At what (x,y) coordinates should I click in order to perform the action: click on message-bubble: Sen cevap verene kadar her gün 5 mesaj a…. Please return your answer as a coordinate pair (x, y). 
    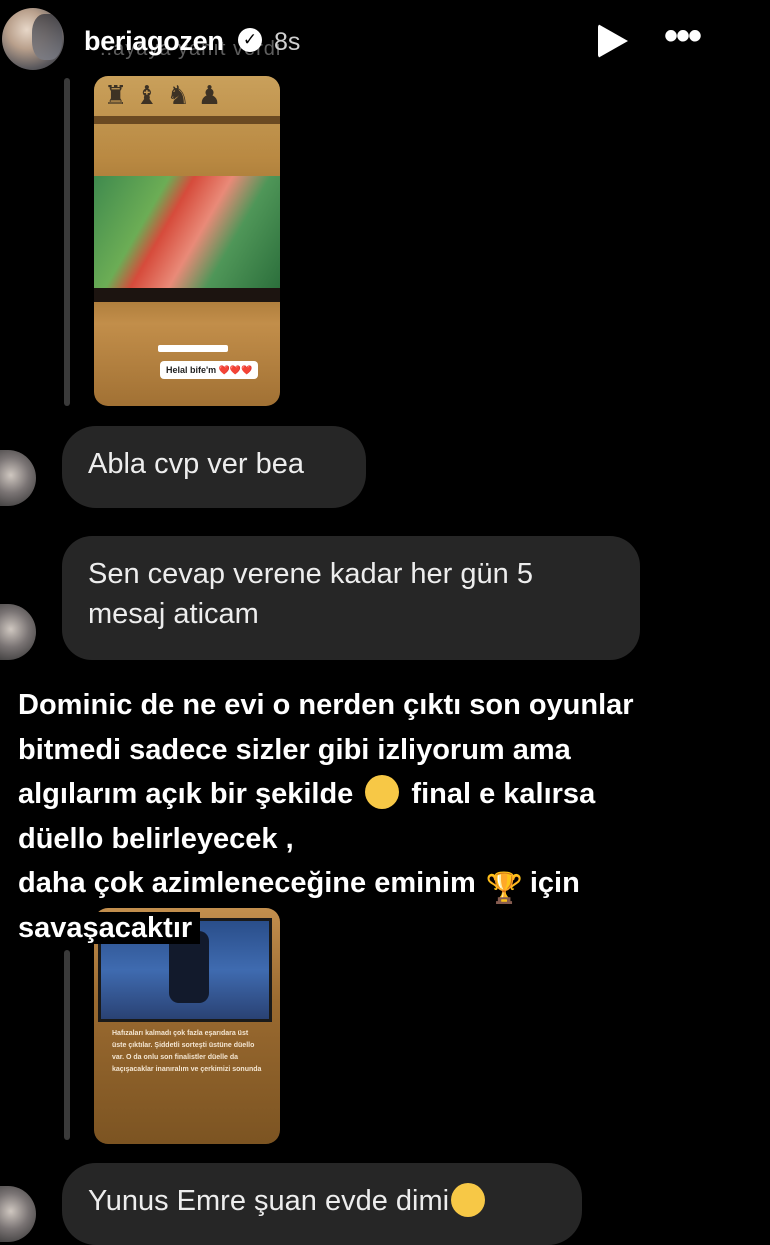
    Looking at the image, I should click on (351, 598).